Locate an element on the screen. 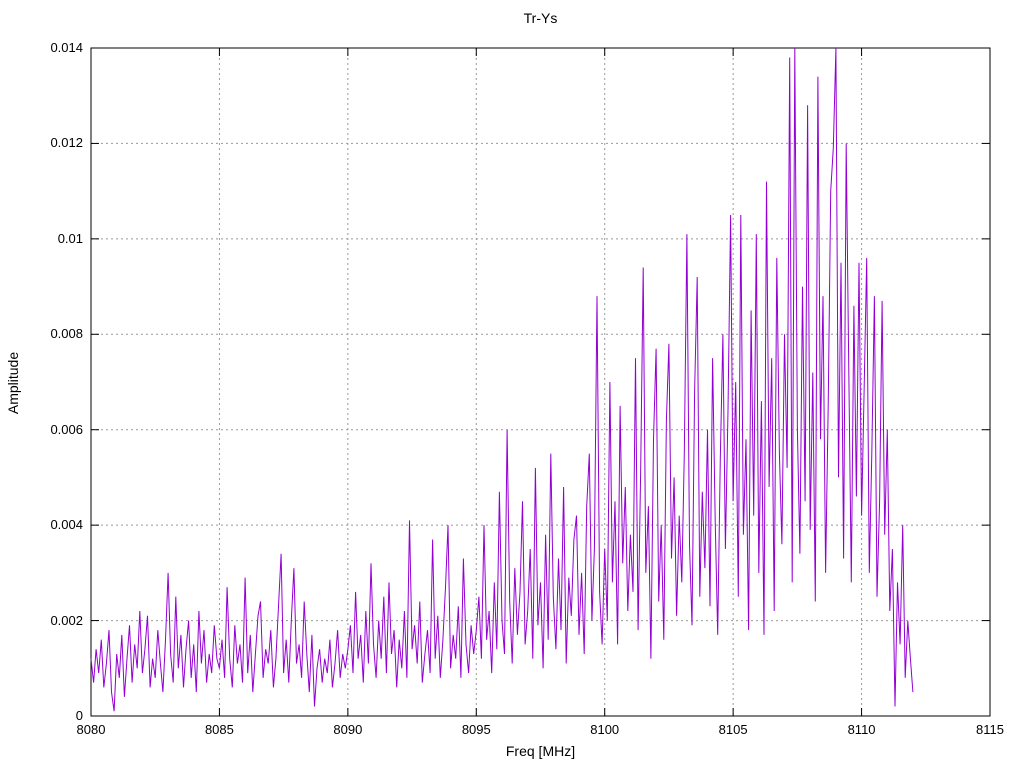 Image resolution: width=1024 pixels, height=768 pixels. y-tick-label: 0.014 is located at coordinates (66, 47).